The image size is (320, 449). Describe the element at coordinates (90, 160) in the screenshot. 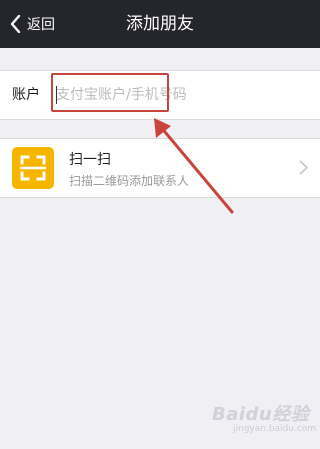

I see `scan-title: 扫一扫` at that location.